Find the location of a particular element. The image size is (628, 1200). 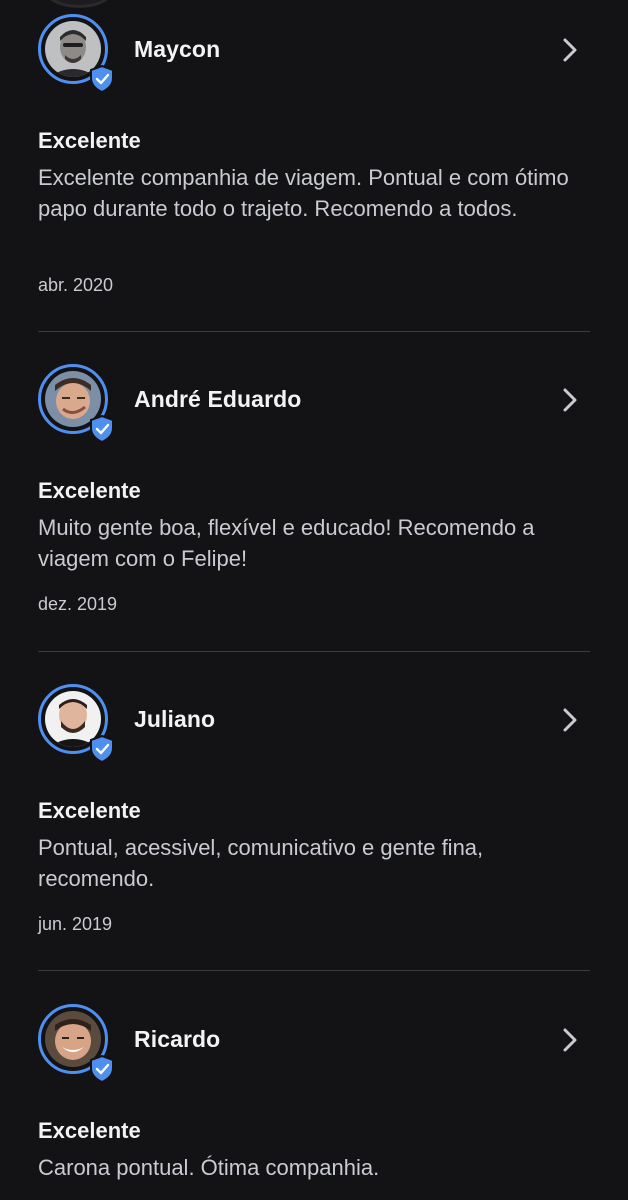

reviewer-name: Juliano is located at coordinates (175, 719).